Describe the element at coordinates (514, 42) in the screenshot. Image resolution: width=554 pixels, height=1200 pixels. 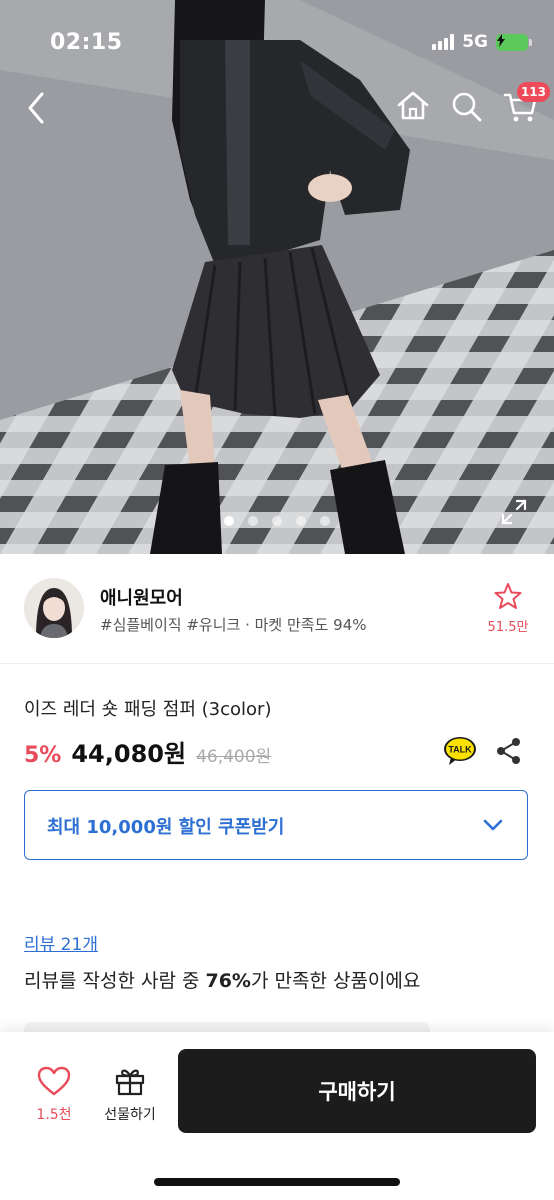
I see `battery-icon` at that location.